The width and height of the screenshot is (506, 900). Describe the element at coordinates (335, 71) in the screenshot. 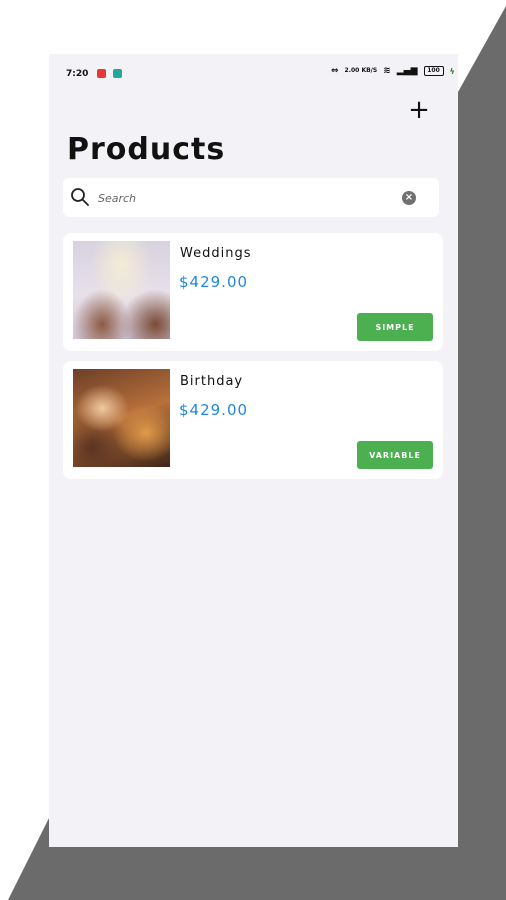

I see `vibrate-icon: ⇔` at that location.